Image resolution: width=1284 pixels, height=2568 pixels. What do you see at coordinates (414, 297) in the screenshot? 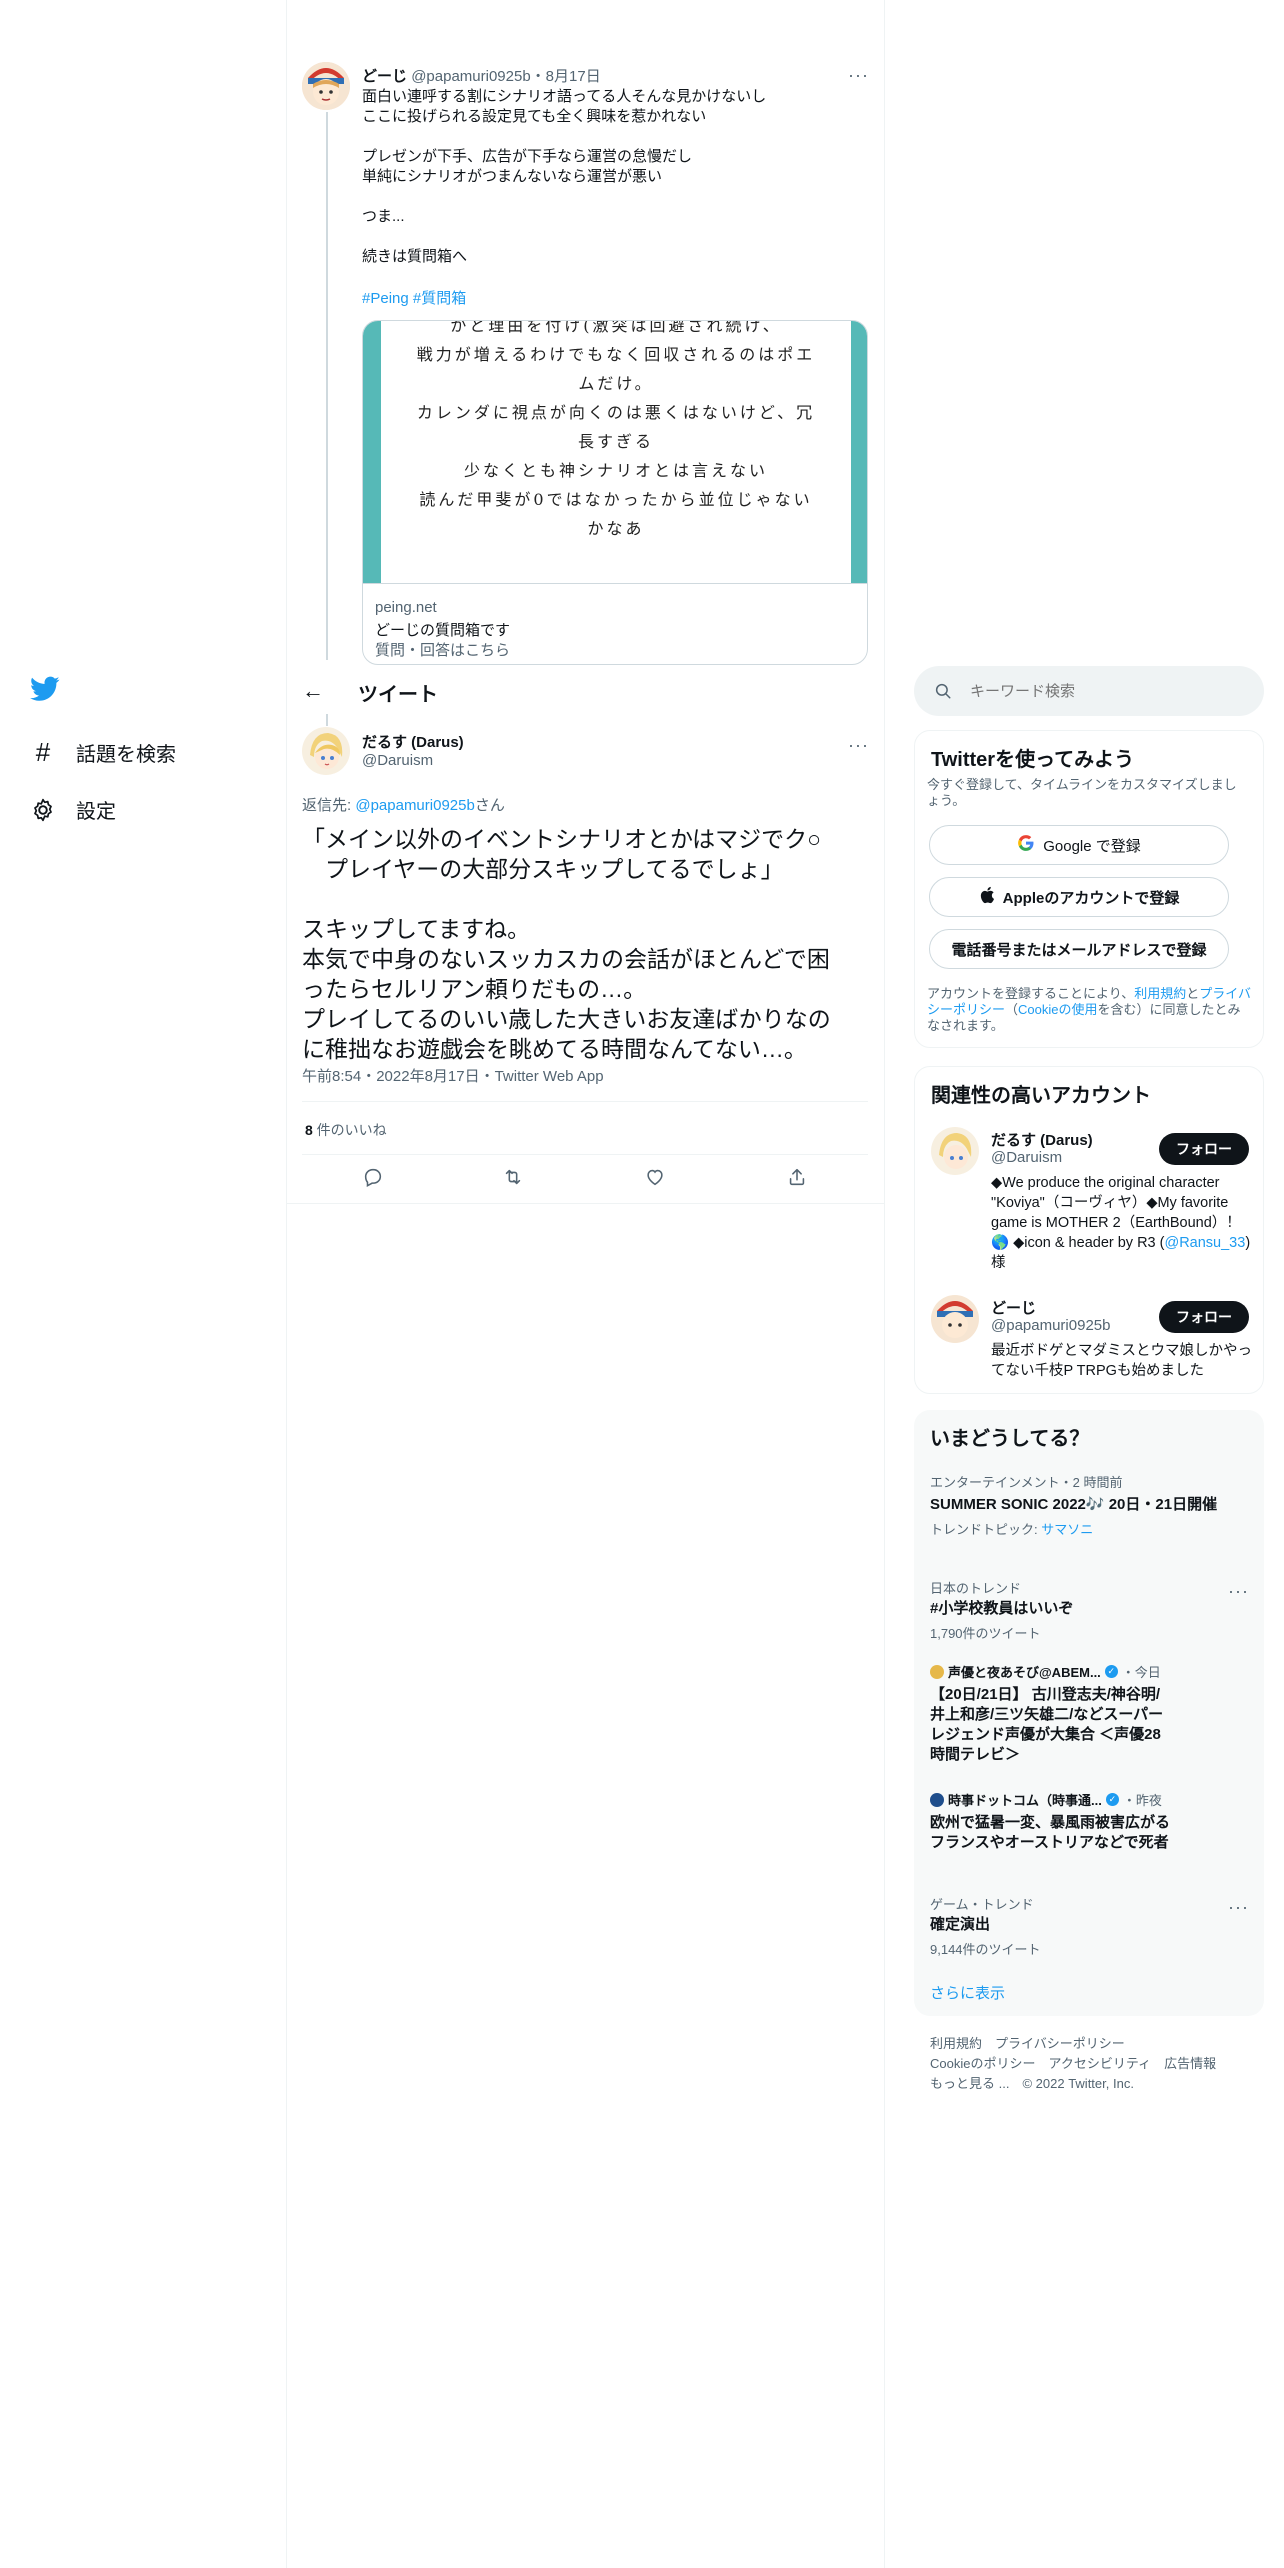
I see `parent-hashtags: #Peing #質問箱` at bounding box center [414, 297].